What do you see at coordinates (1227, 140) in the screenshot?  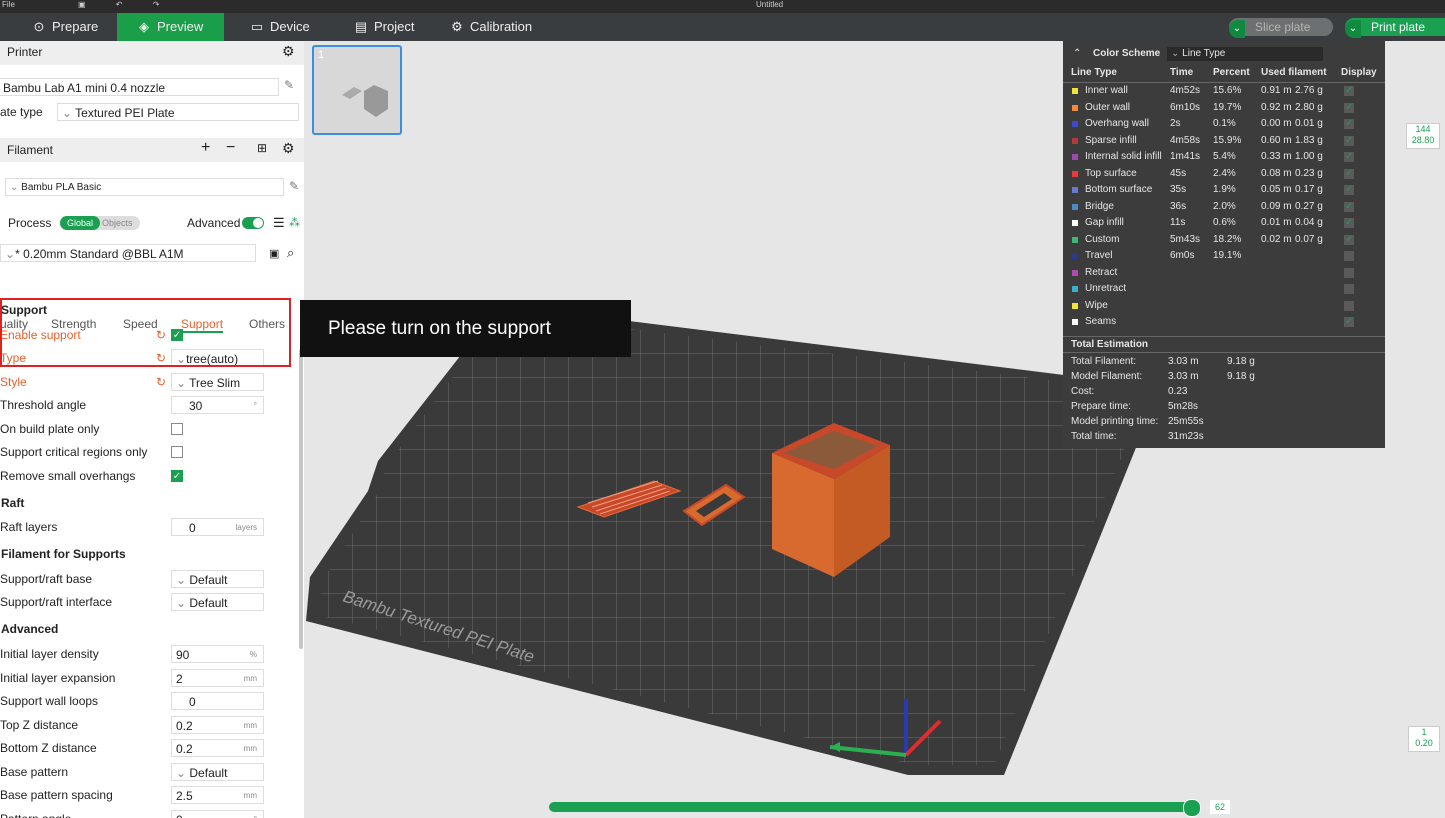 I see `legend-pct: 15.9%` at bounding box center [1227, 140].